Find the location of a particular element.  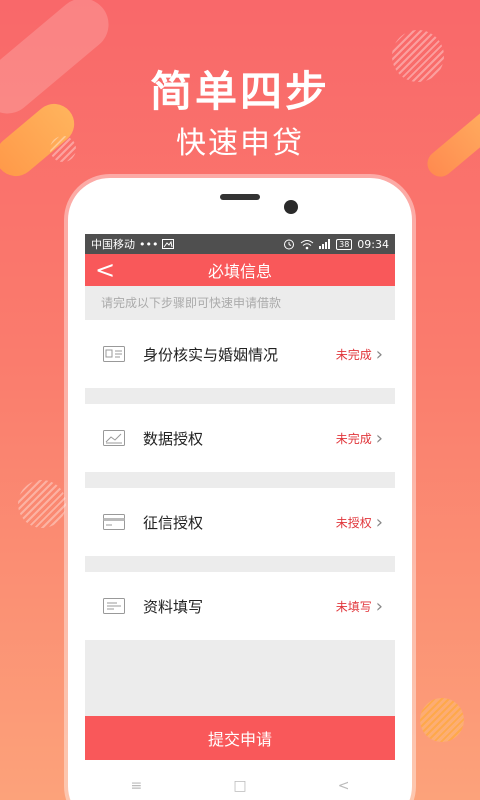

step-label: 数据授权 is located at coordinates (173, 438).